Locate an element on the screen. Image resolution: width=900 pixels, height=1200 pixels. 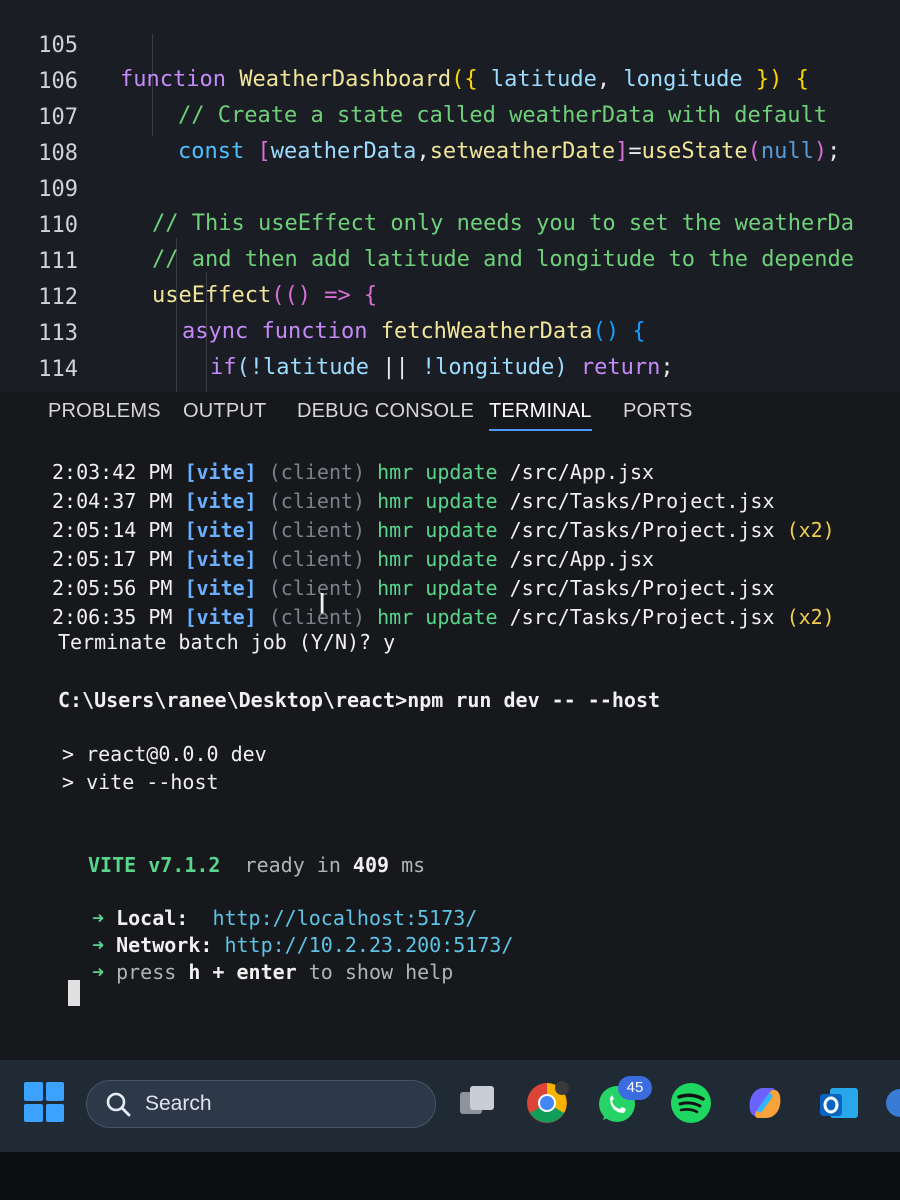
network-url-line: ➜ Network: http://10.2.23.200:5173/ is located at coordinates (302, 945).